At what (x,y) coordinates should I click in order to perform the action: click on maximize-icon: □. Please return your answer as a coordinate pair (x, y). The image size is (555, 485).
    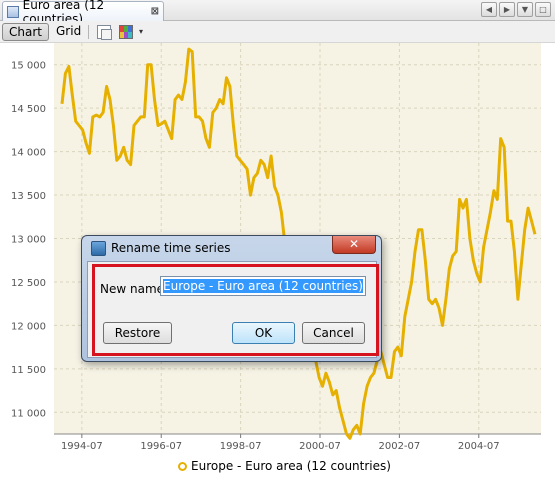
    Looking at the image, I should click on (543, 9).